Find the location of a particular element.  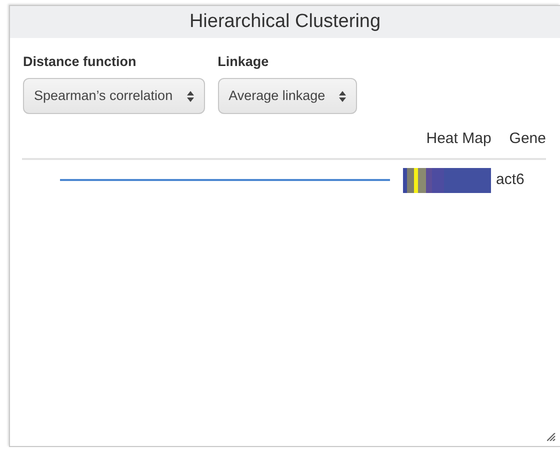

window-title: Hierarchical Clustering is located at coordinates (285, 22).